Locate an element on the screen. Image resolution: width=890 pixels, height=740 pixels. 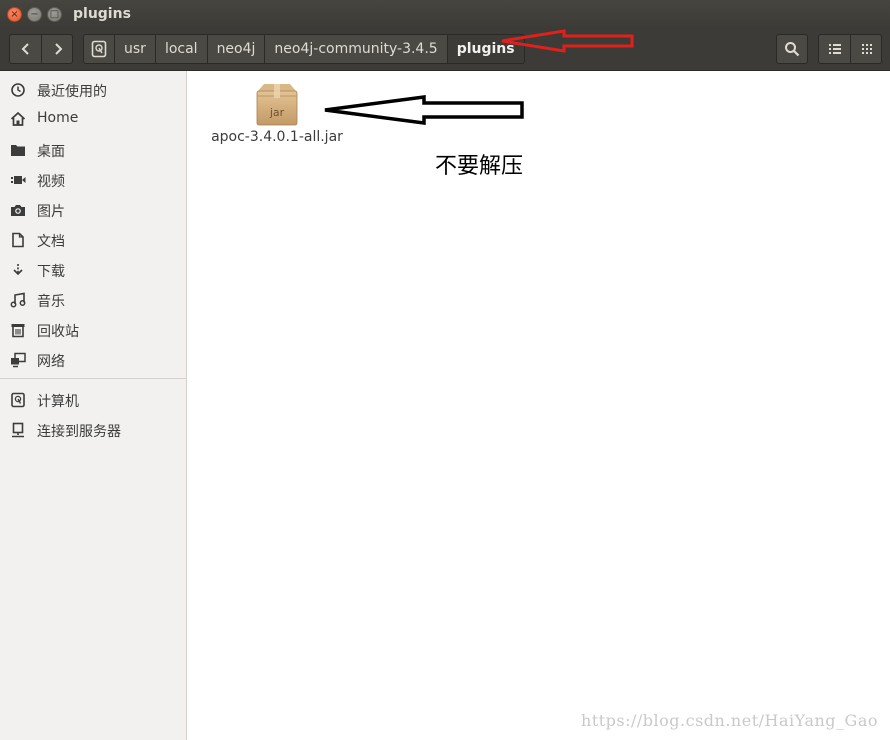
list-view-button is located at coordinates (835, 49).